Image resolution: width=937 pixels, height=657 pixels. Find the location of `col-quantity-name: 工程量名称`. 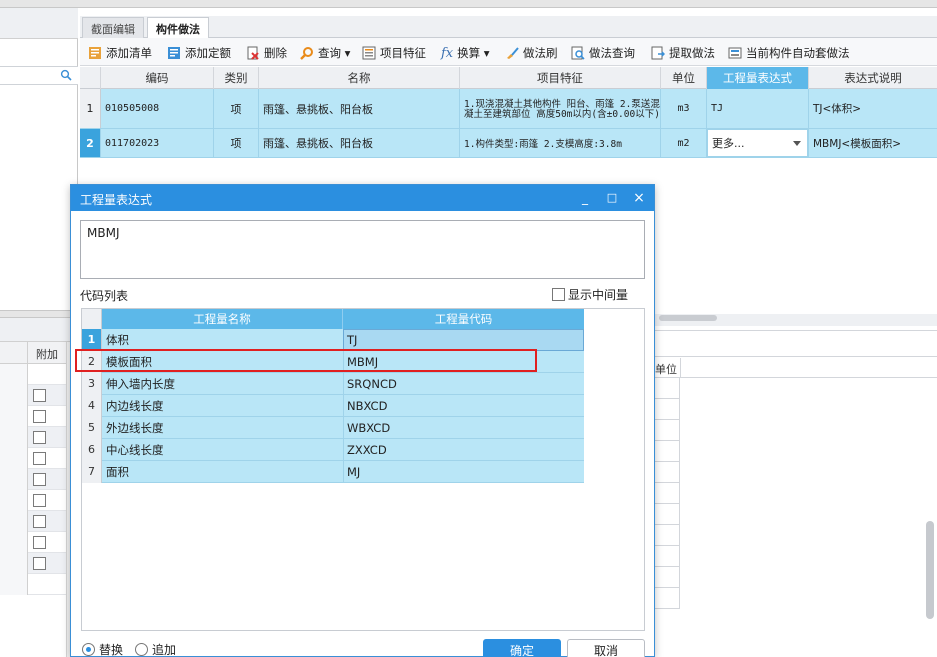

col-quantity-name: 工程量名称 is located at coordinates (222, 319).